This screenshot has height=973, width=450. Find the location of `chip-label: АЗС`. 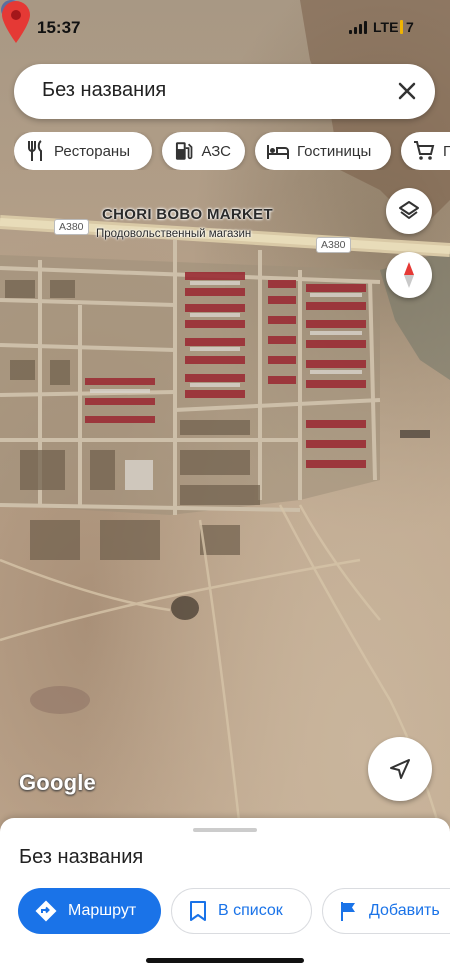

chip-label: АЗС is located at coordinates (216, 151).